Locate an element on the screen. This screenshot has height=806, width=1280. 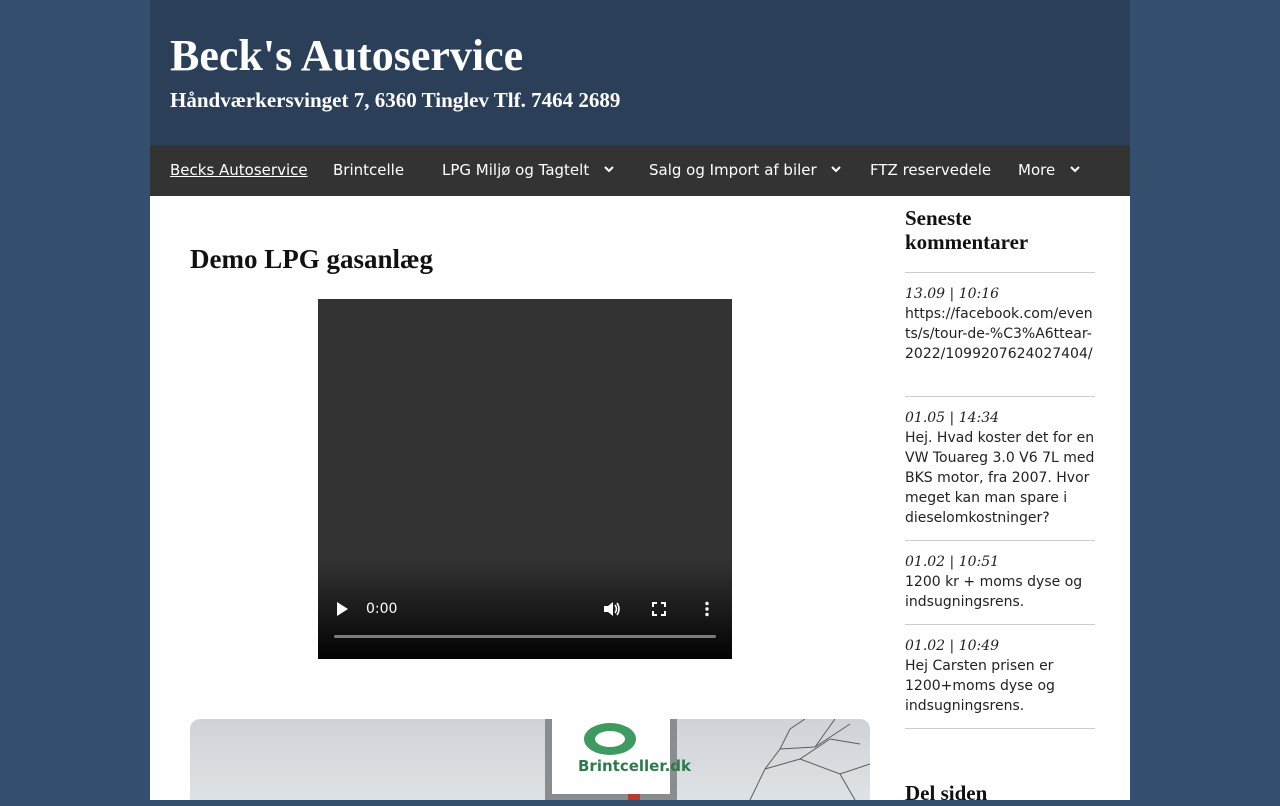
share-page-title: Del siden is located at coordinates (946, 793).